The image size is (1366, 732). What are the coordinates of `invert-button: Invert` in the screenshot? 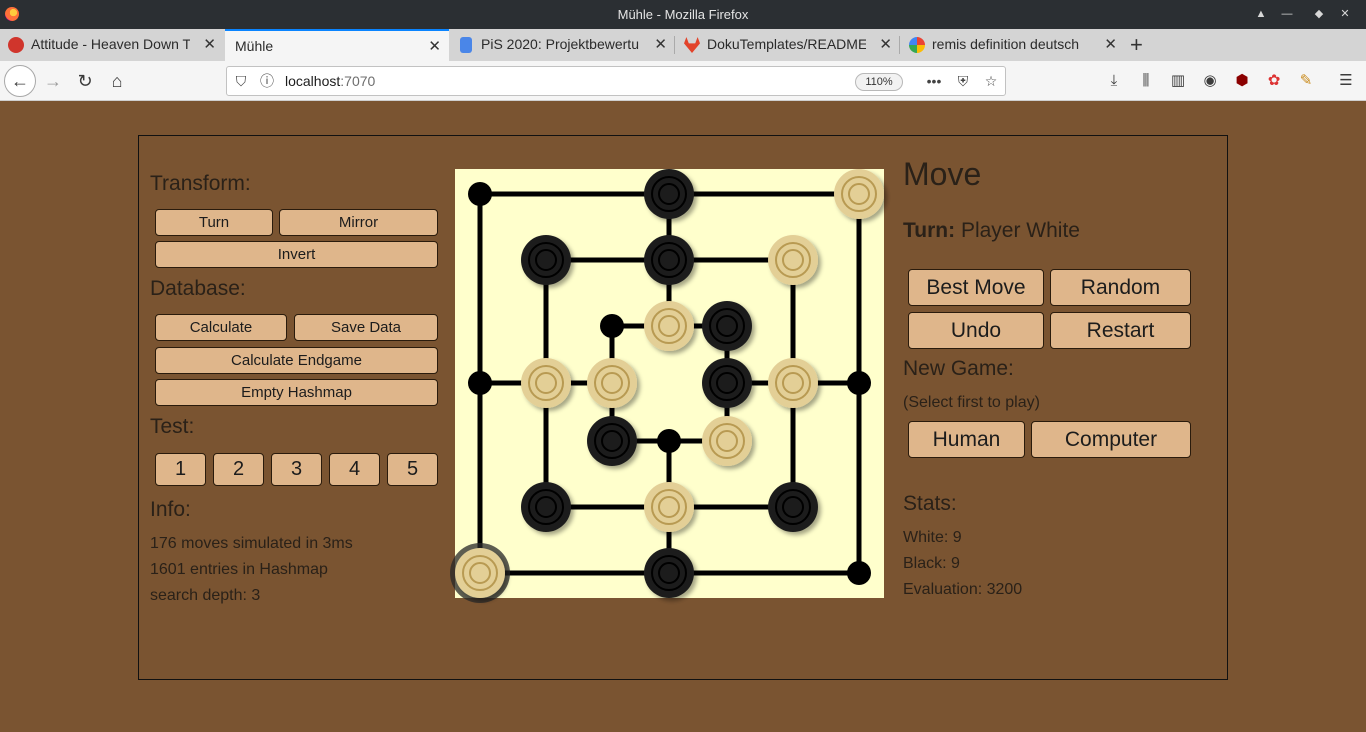 It's located at (296, 254).